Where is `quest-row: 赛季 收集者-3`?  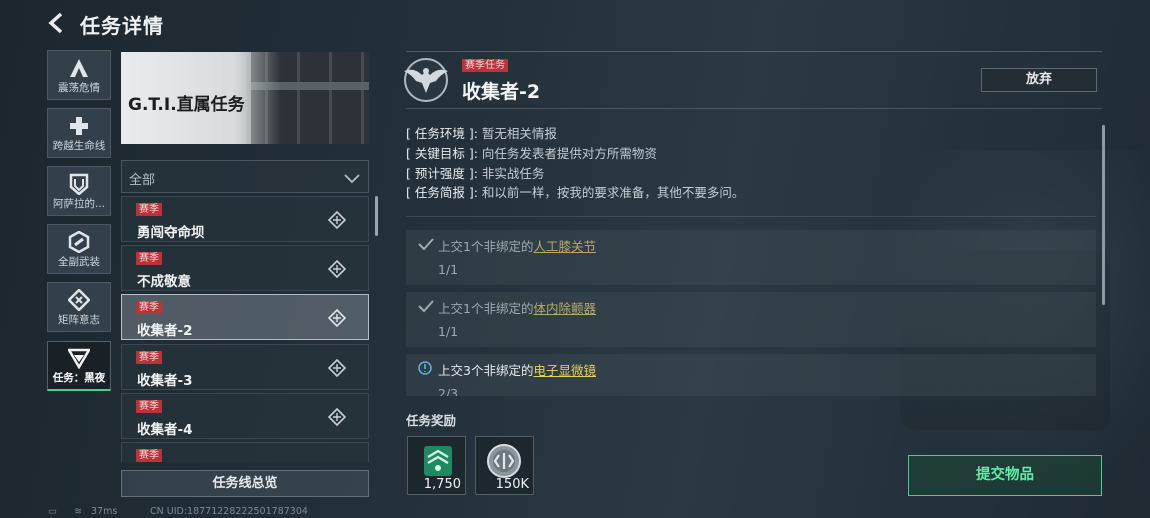 quest-row: 赛季 收集者-3 is located at coordinates (245, 367).